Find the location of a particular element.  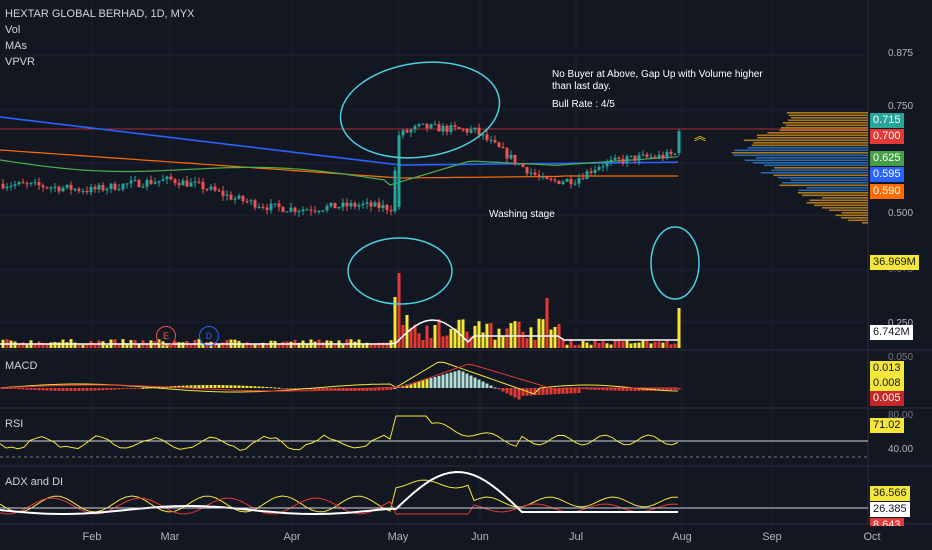

panel-title-adx: ADX and DI is located at coordinates (34, 482).